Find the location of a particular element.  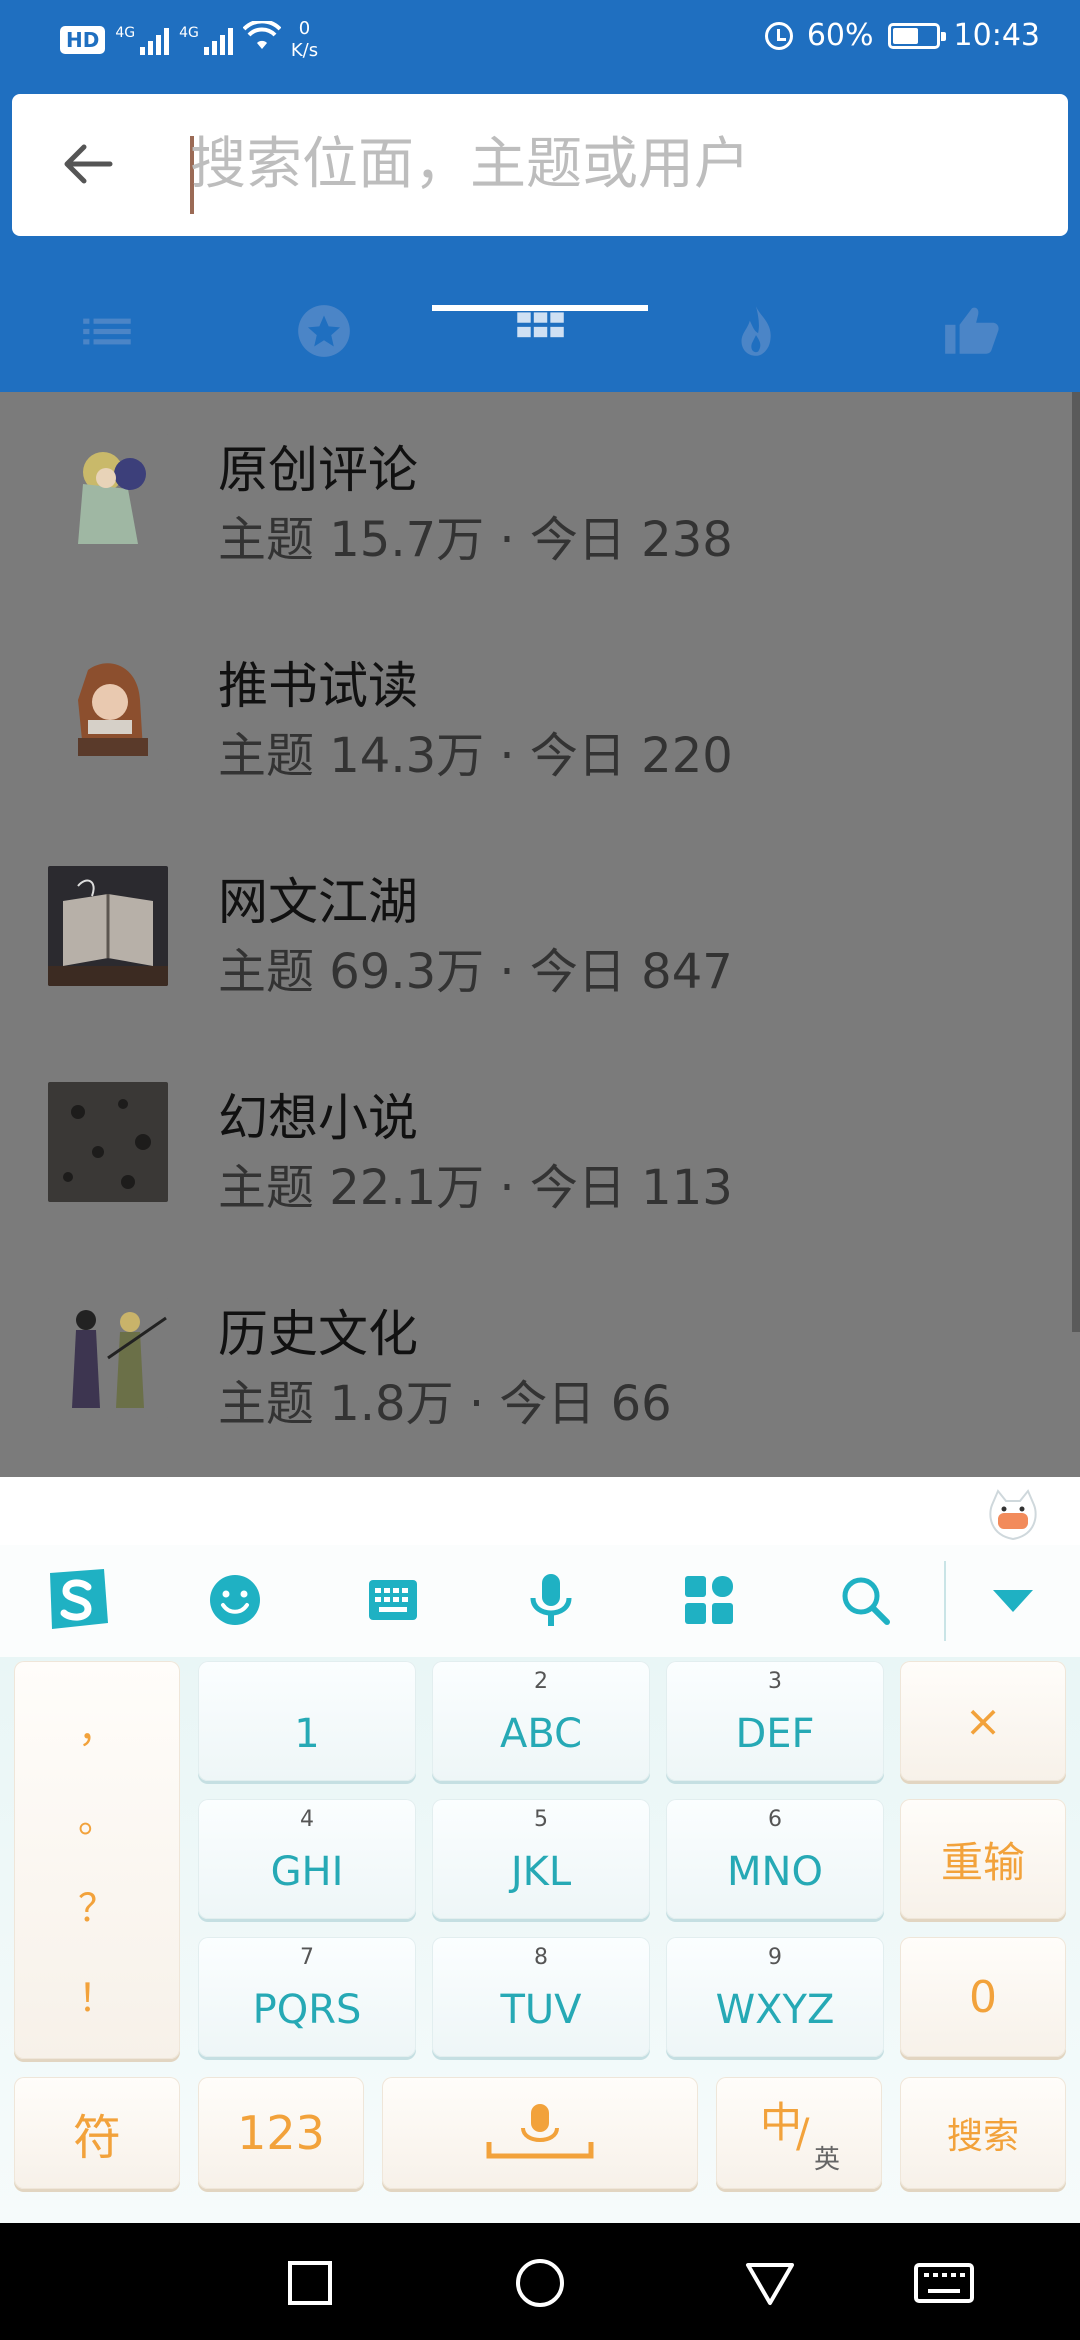

list-icon is located at coordinates (107, 331).